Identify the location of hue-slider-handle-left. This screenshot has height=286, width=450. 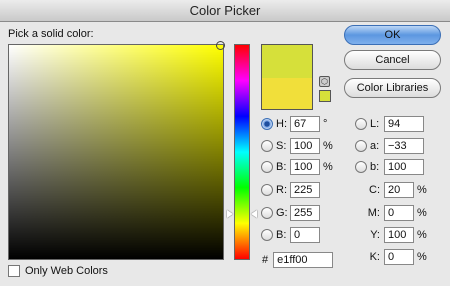
(230, 214).